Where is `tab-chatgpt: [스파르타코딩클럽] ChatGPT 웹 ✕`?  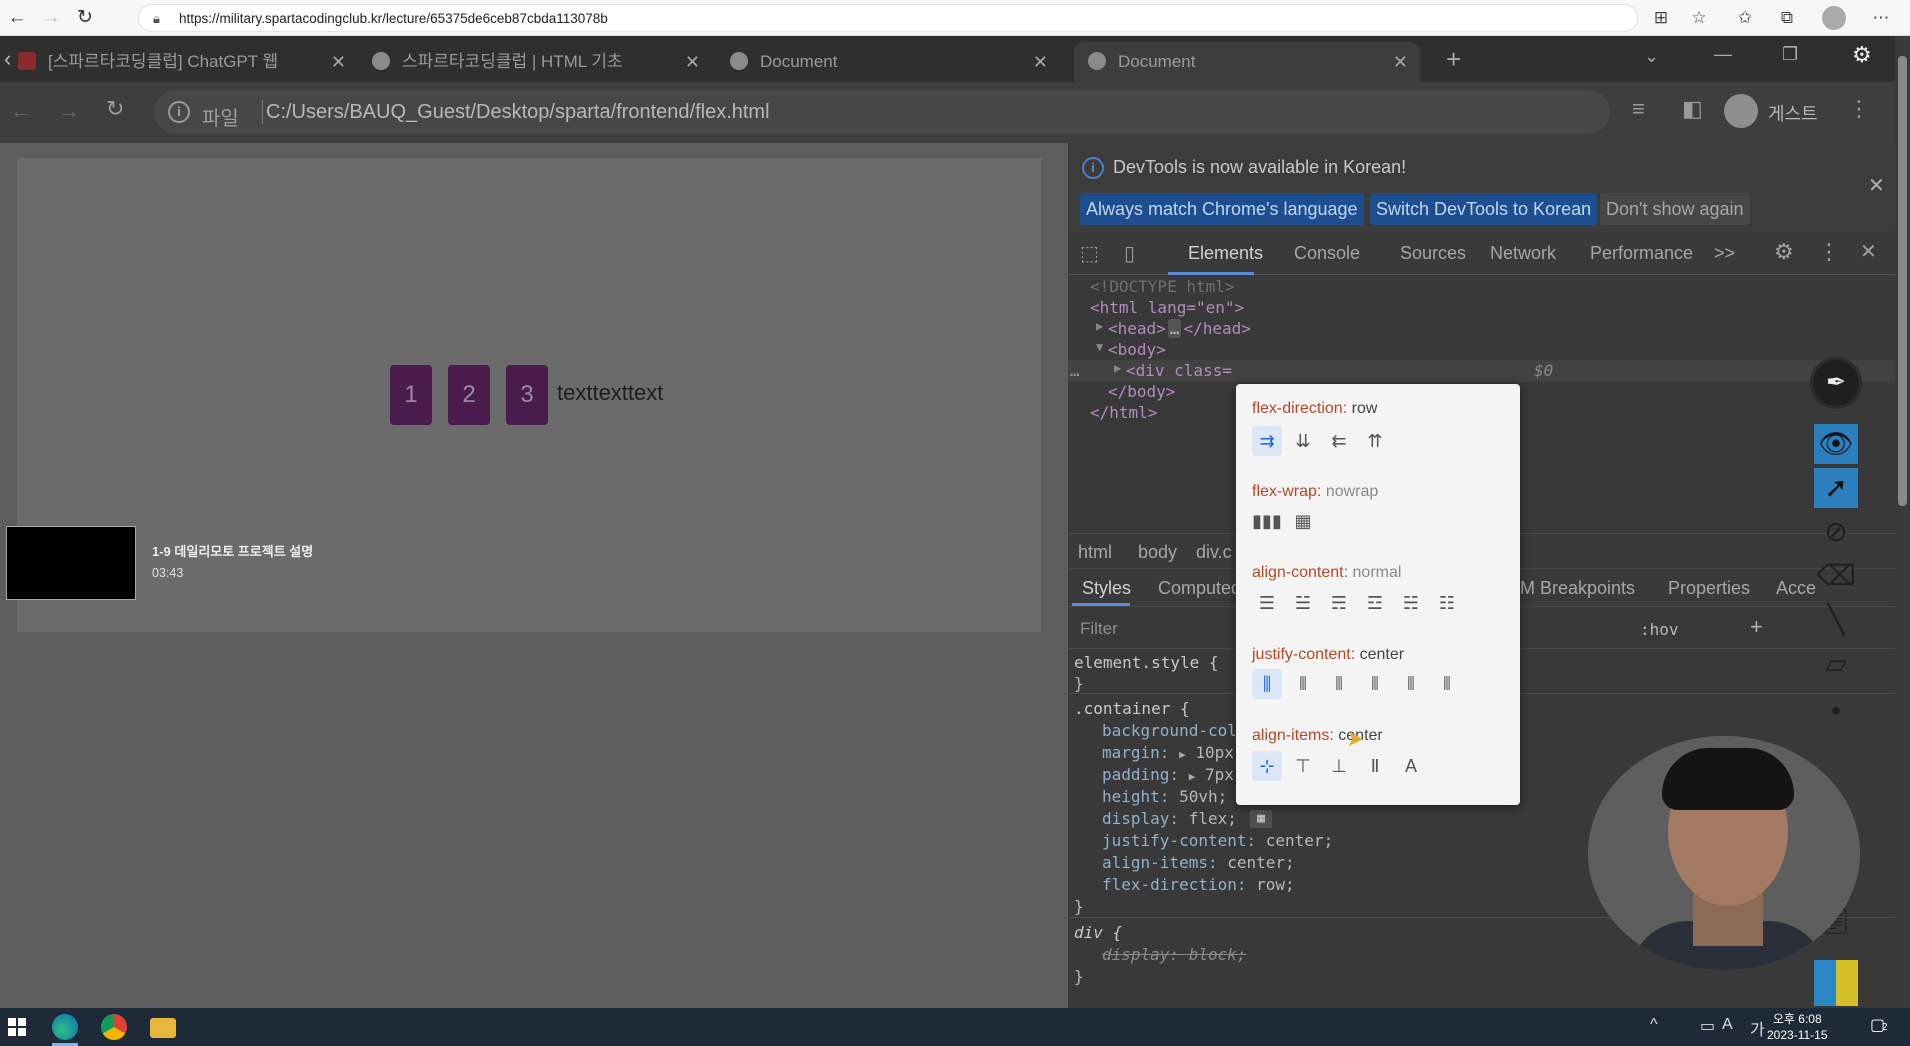
tab-chatgpt: [스파르타코딩클럽] ChatGPT 웹 ✕ is located at coordinates (188, 62).